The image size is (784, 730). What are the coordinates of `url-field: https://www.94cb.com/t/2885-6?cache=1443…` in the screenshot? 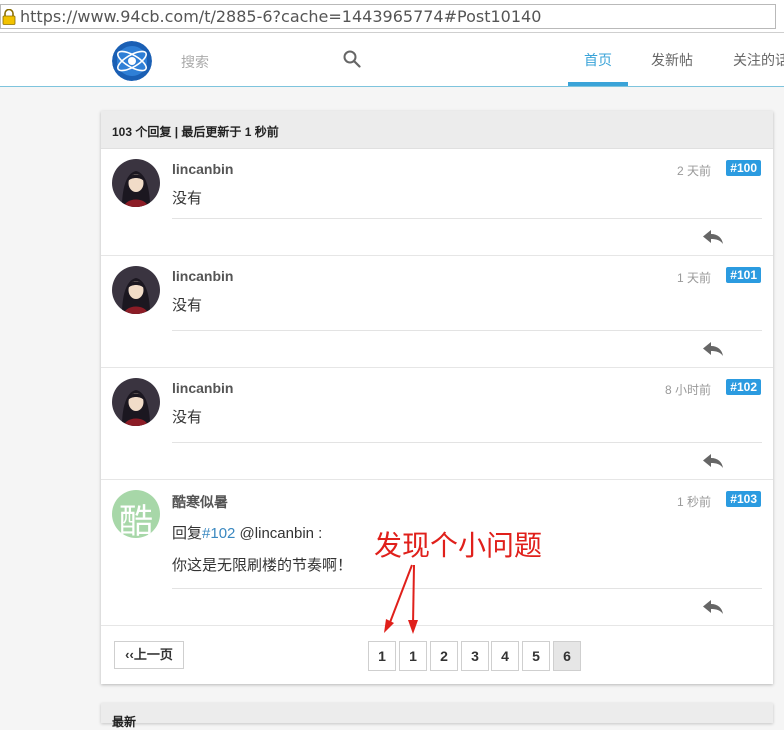 It's located at (388, 16).